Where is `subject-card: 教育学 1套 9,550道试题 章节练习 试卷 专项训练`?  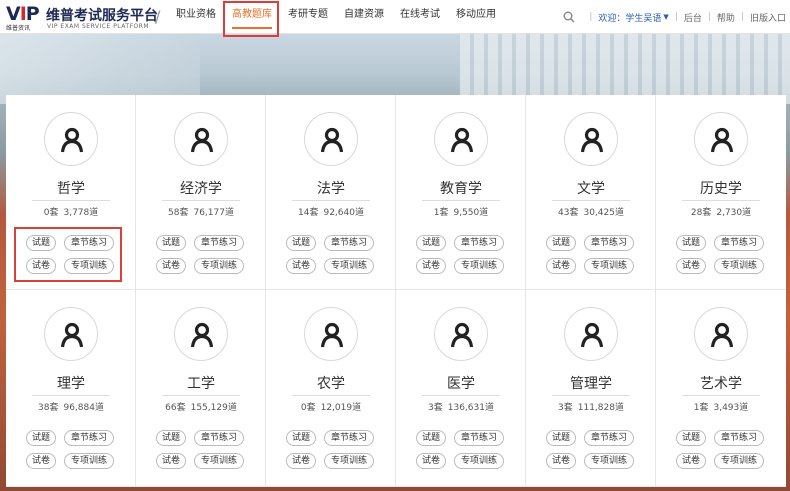 subject-card: 教育学 1套 9,550道试题 章节练习 试卷 专项训练 is located at coordinates (461, 192).